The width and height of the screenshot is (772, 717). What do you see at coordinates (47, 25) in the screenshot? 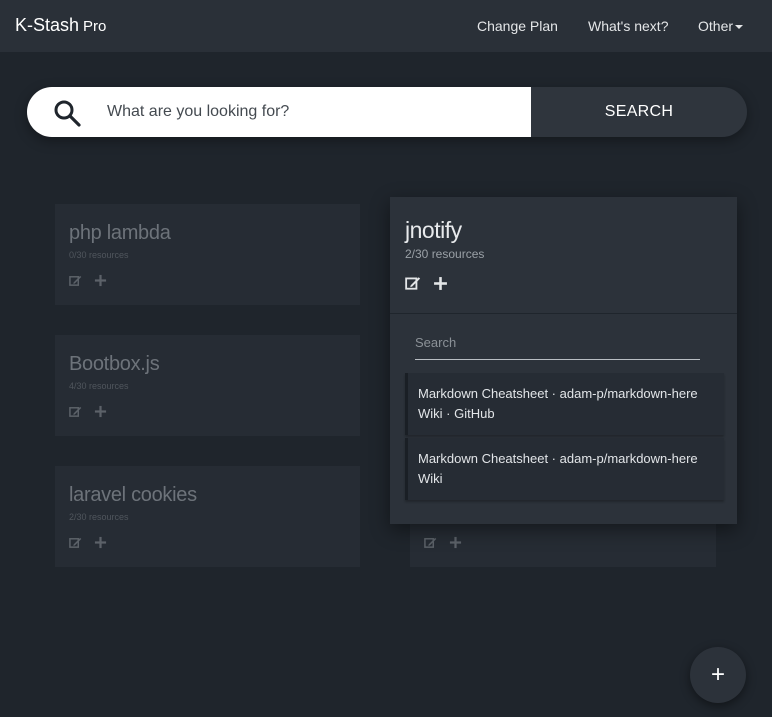
I see `brand-name: K-Stash` at bounding box center [47, 25].